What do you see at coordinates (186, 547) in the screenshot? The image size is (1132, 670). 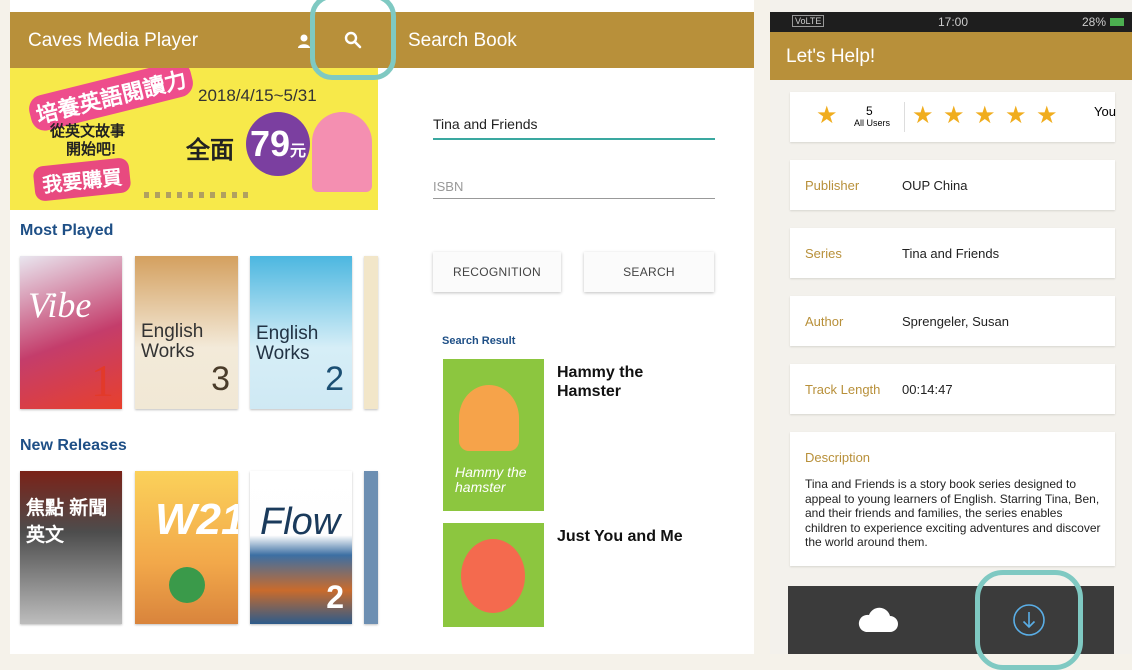 I see `book-cover-w21: W21` at bounding box center [186, 547].